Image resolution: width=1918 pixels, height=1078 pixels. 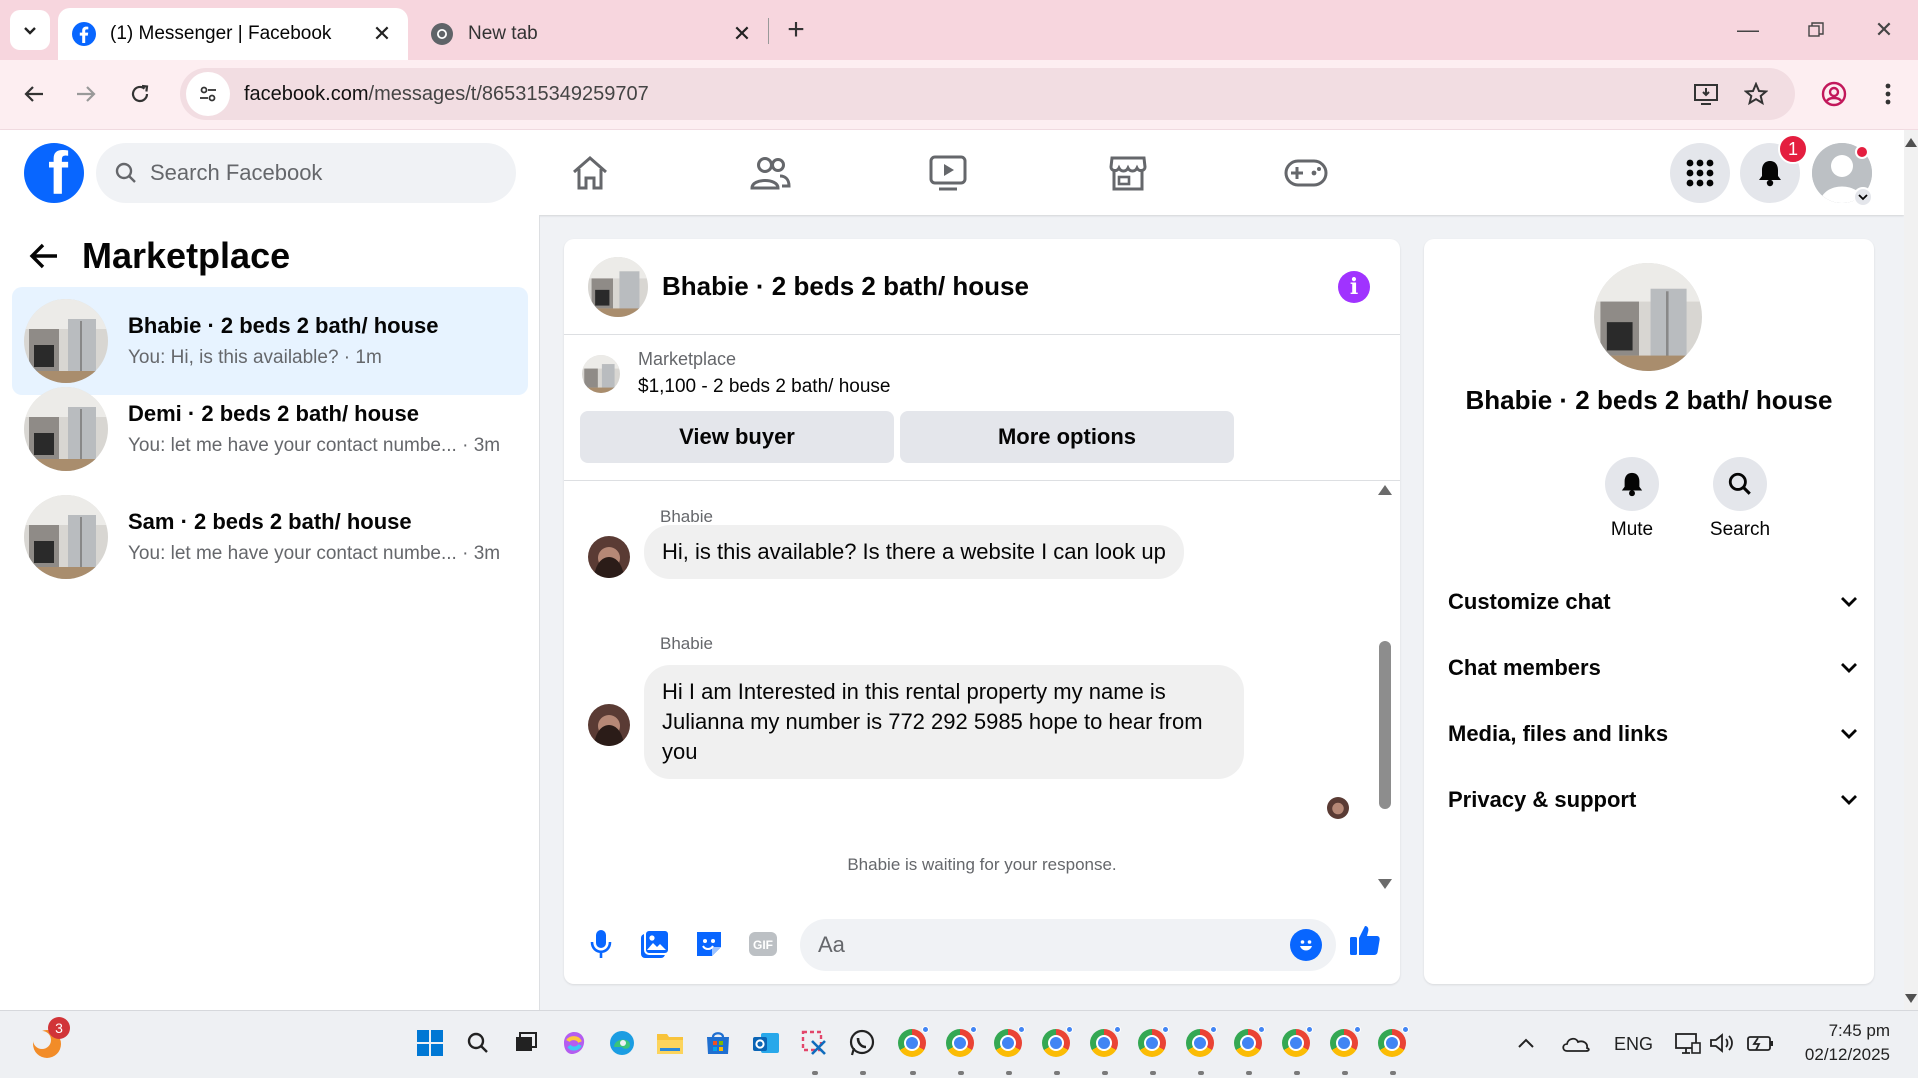 I want to click on arrow-right-icon, so click(x=86, y=94).